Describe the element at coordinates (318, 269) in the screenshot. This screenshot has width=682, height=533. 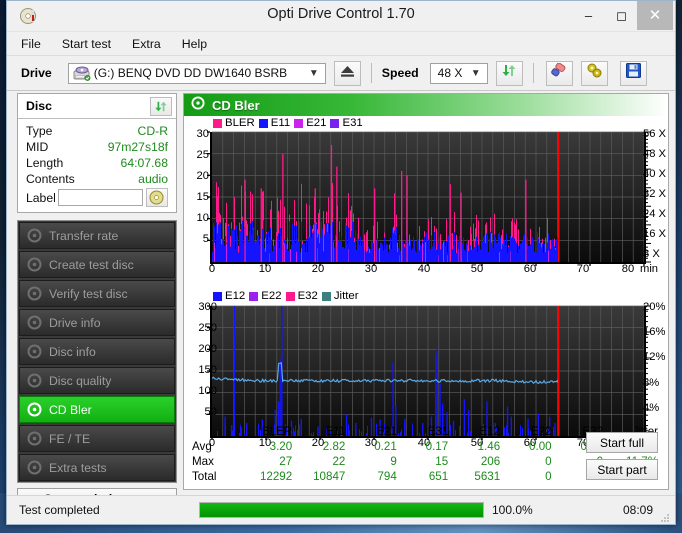
I see `x-tick: 20` at that location.